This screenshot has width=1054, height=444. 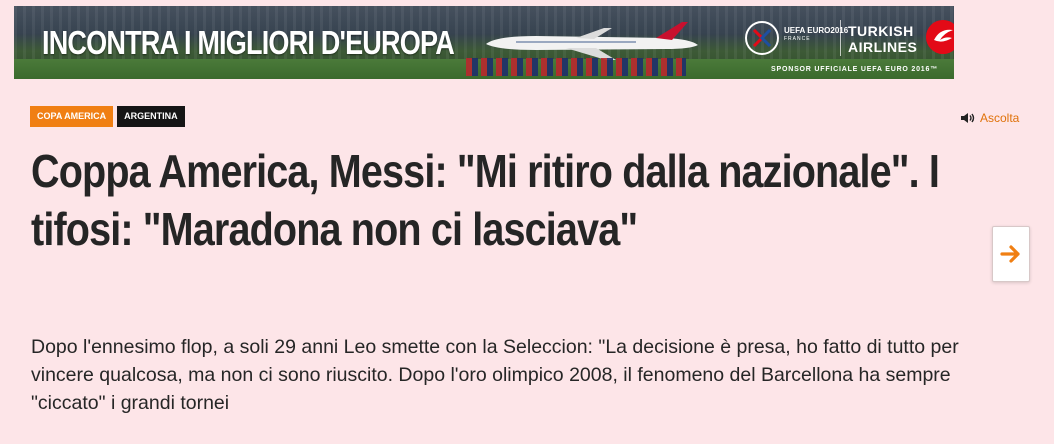 I want to click on tag-copa-america: COPA AMERICA, so click(x=72, y=116).